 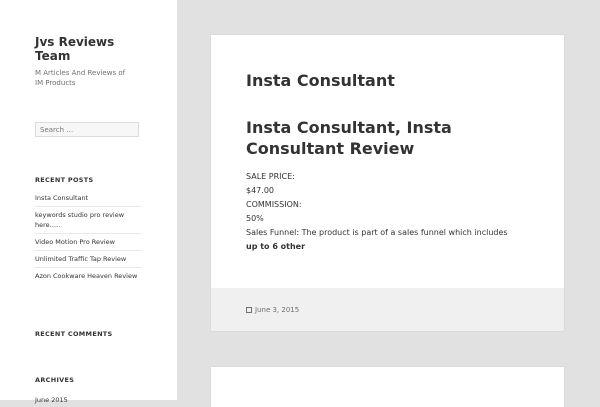 What do you see at coordinates (55, 380) in the screenshot?
I see `archives-heading: ARCHIVES` at bounding box center [55, 380].